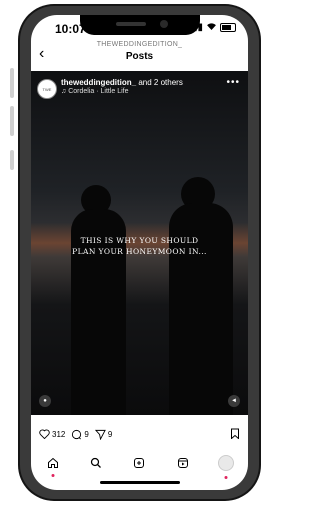  I want to click on volume-down-button, so click(12, 121).